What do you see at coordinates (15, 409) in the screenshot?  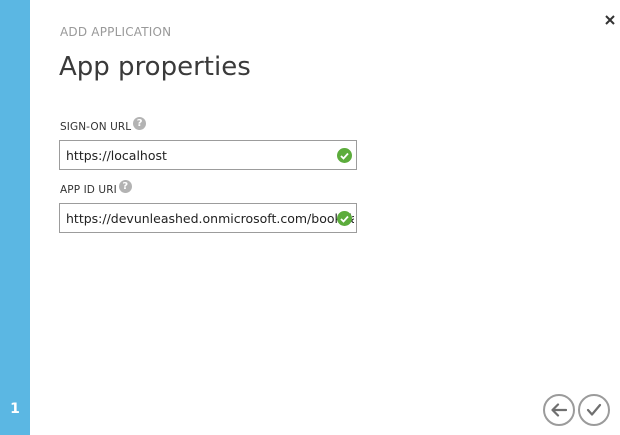 I see `step-number: 1` at bounding box center [15, 409].